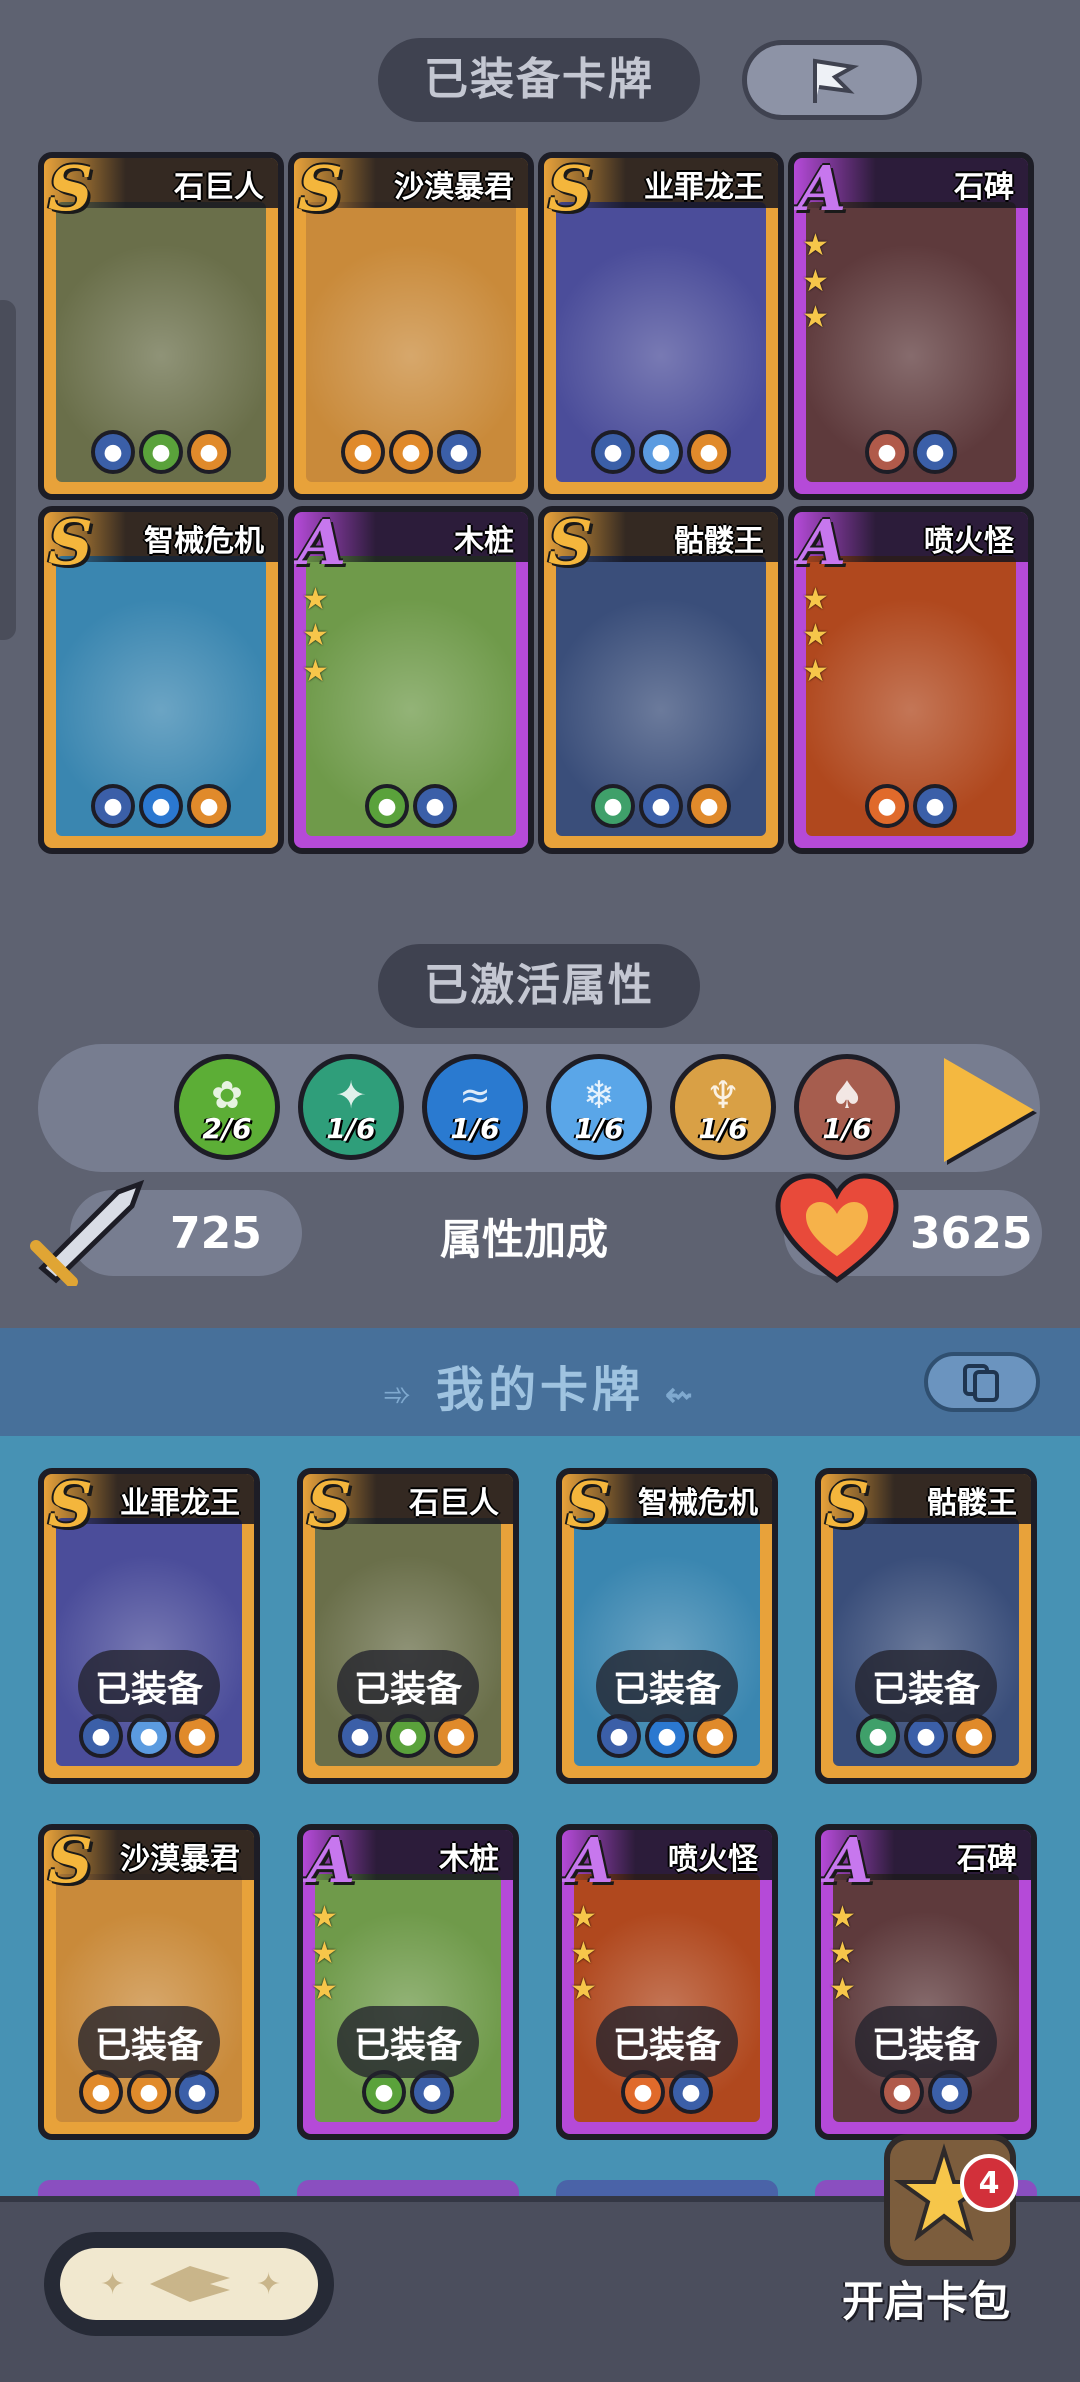 Image resolution: width=1080 pixels, height=2382 pixels. I want to click on wing-back-icon: ✦ ✦, so click(190, 2284).